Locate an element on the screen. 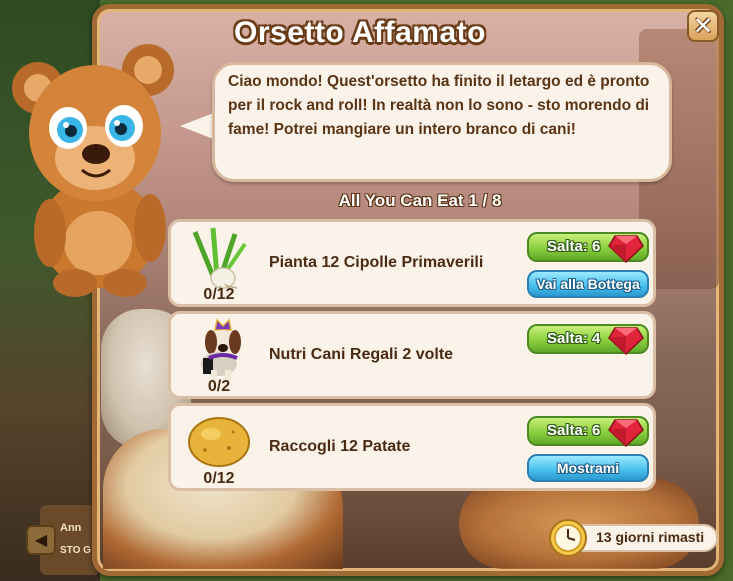  potato-icon is located at coordinates (219, 442).